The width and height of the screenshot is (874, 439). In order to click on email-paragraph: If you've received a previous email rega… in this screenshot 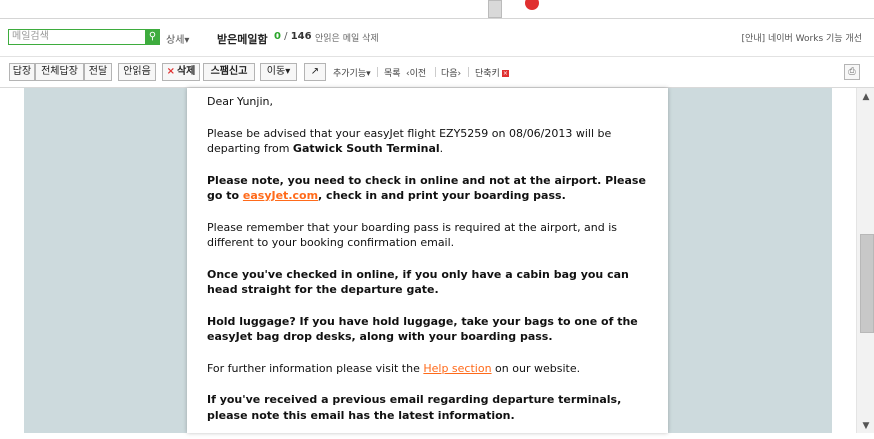, I will do `click(414, 407)`.